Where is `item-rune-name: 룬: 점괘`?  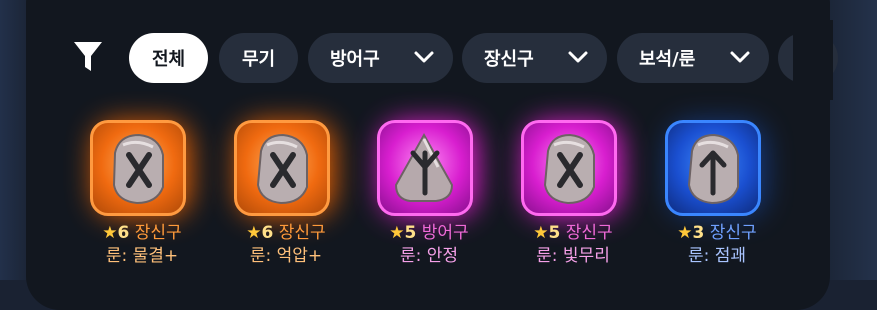
item-rune-name: 룬: 점괘 is located at coordinates (717, 256).